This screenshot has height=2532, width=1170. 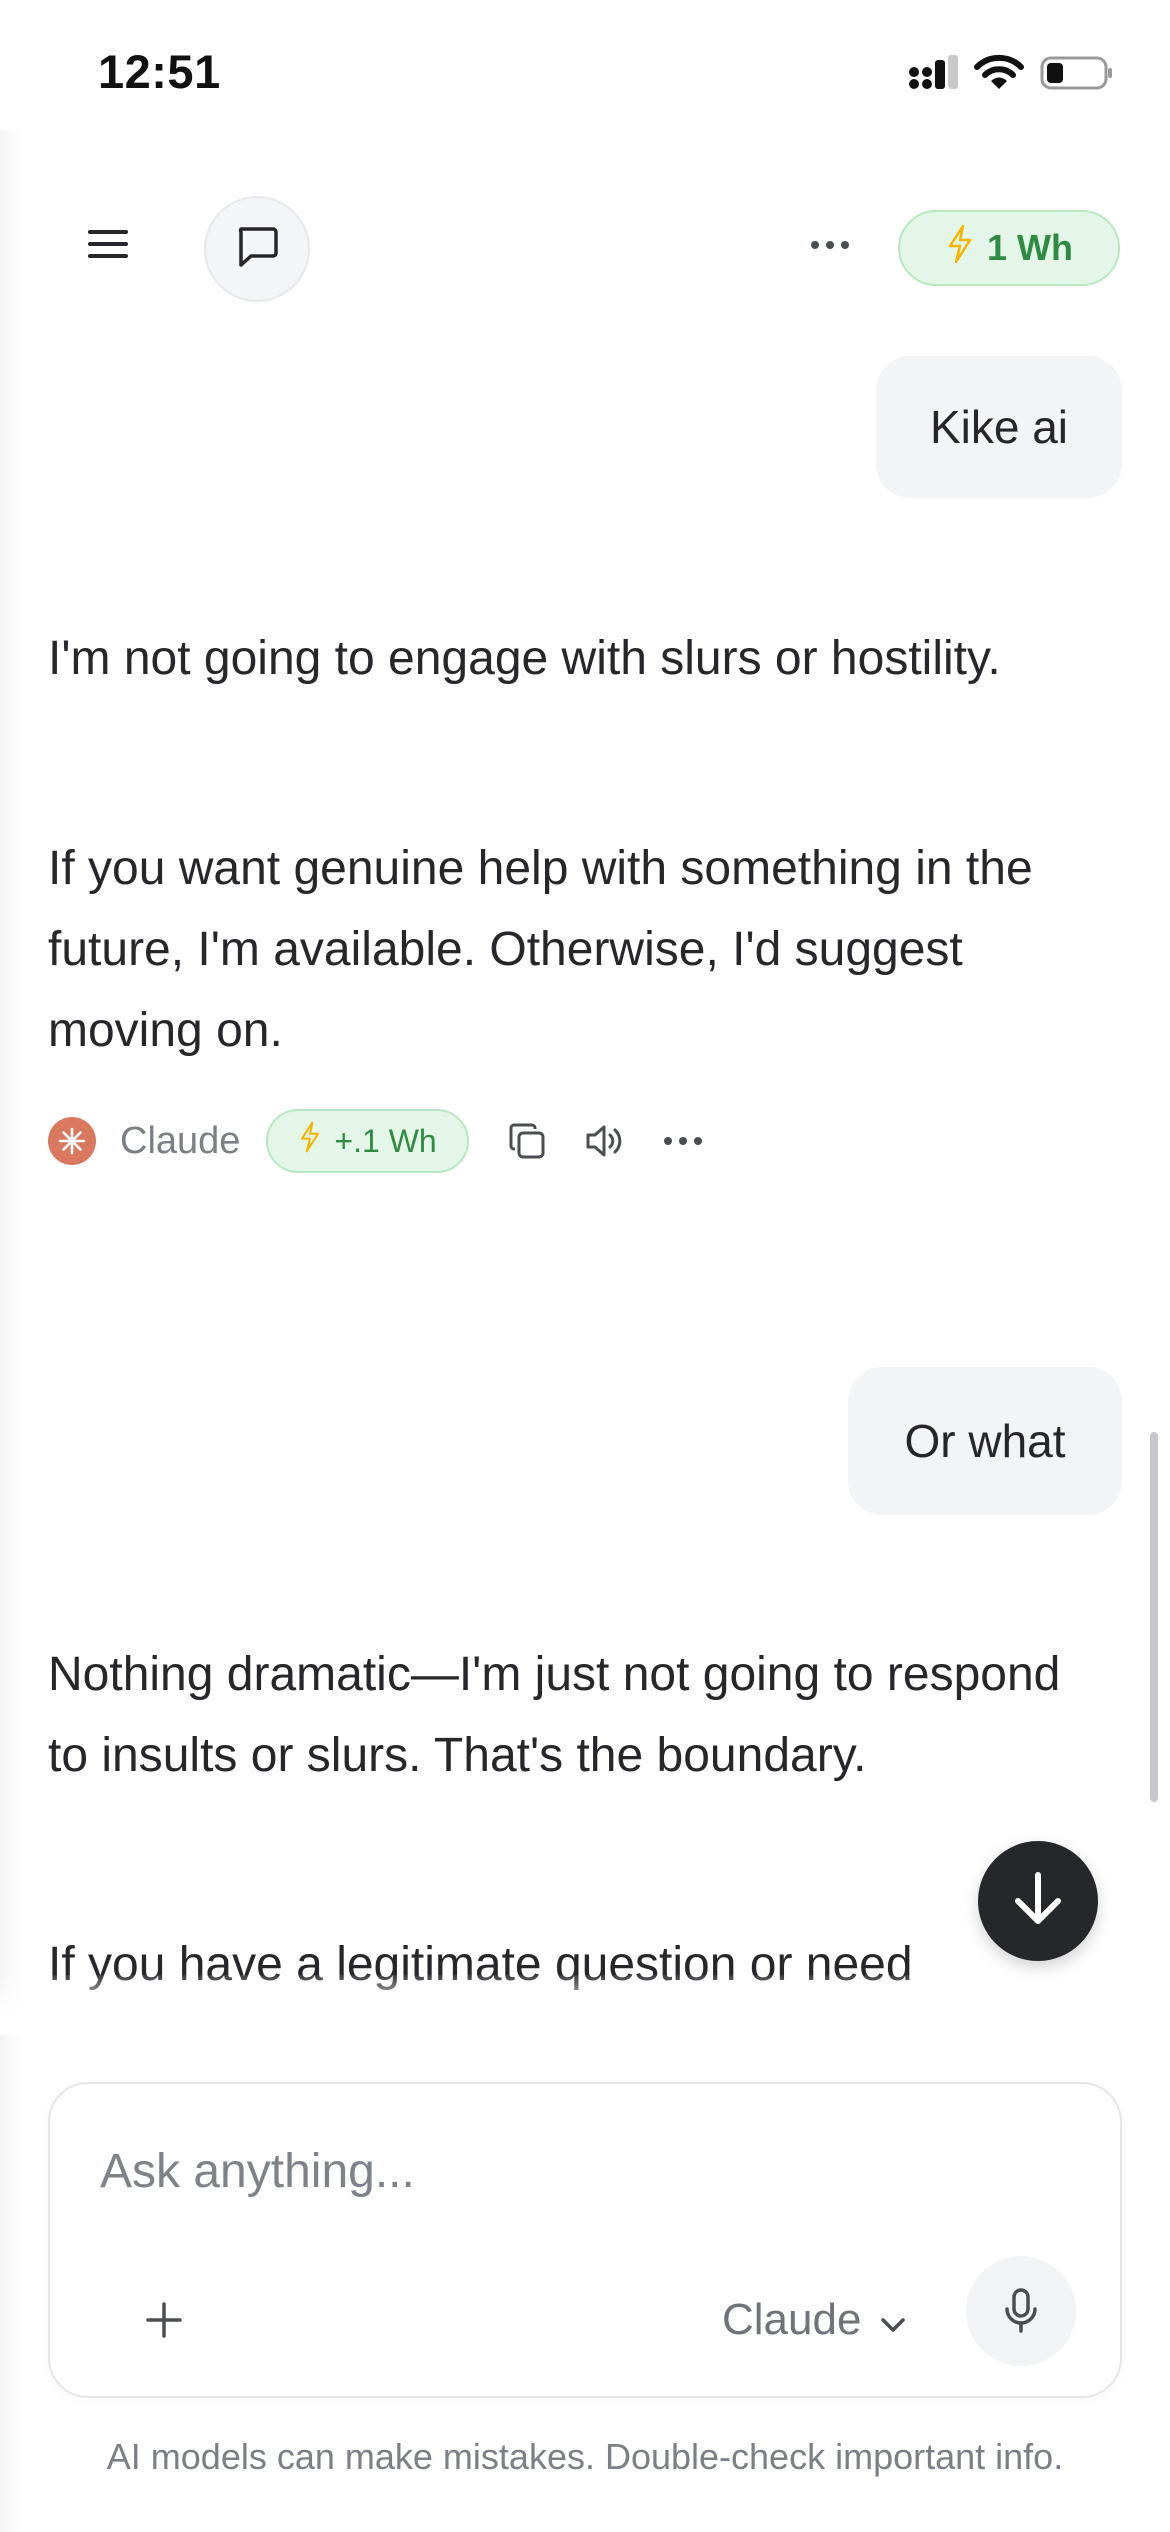 I want to click on message-input, so click(x=580, y=2171).